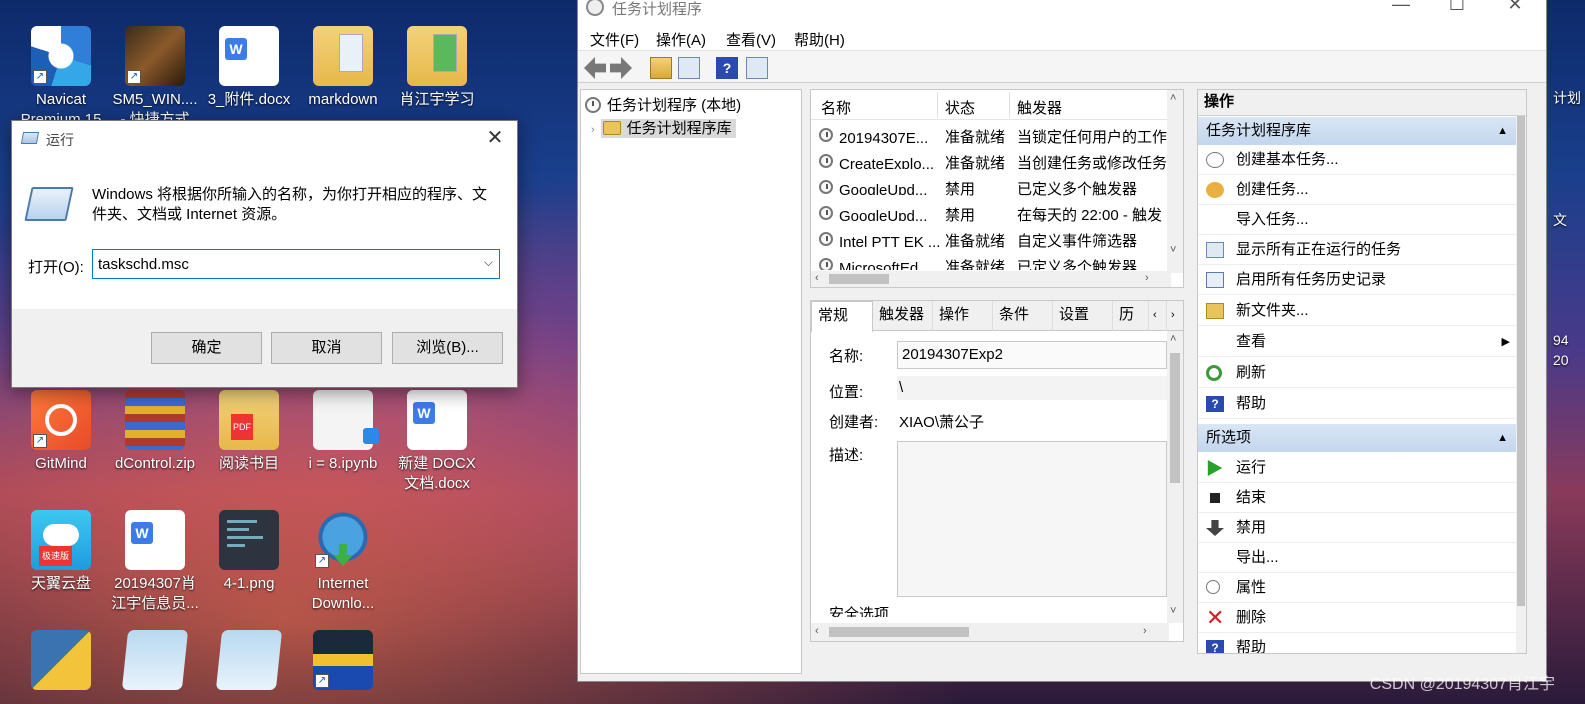  Describe the element at coordinates (1032, 355) in the screenshot. I see `name-field: 20194307Exp2` at that location.